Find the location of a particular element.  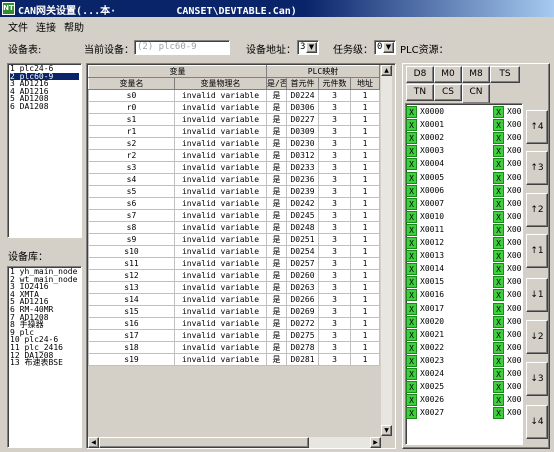

var-name-cell: r2 is located at coordinates (131, 155).